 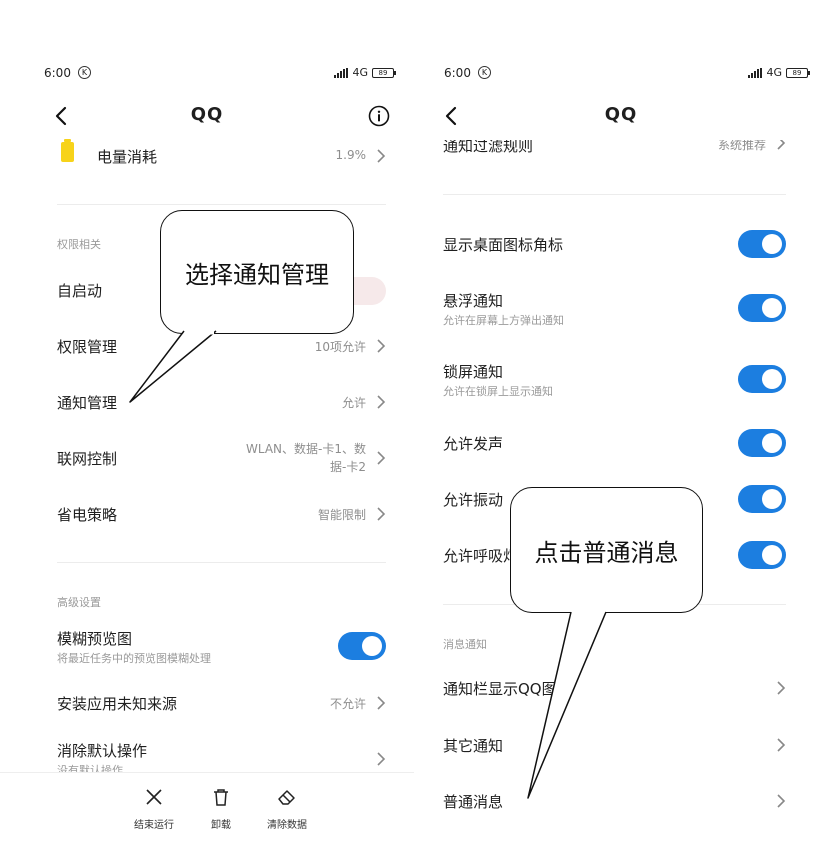 I want to click on permission-manage-label: 权限管理, so click(x=87, y=347).